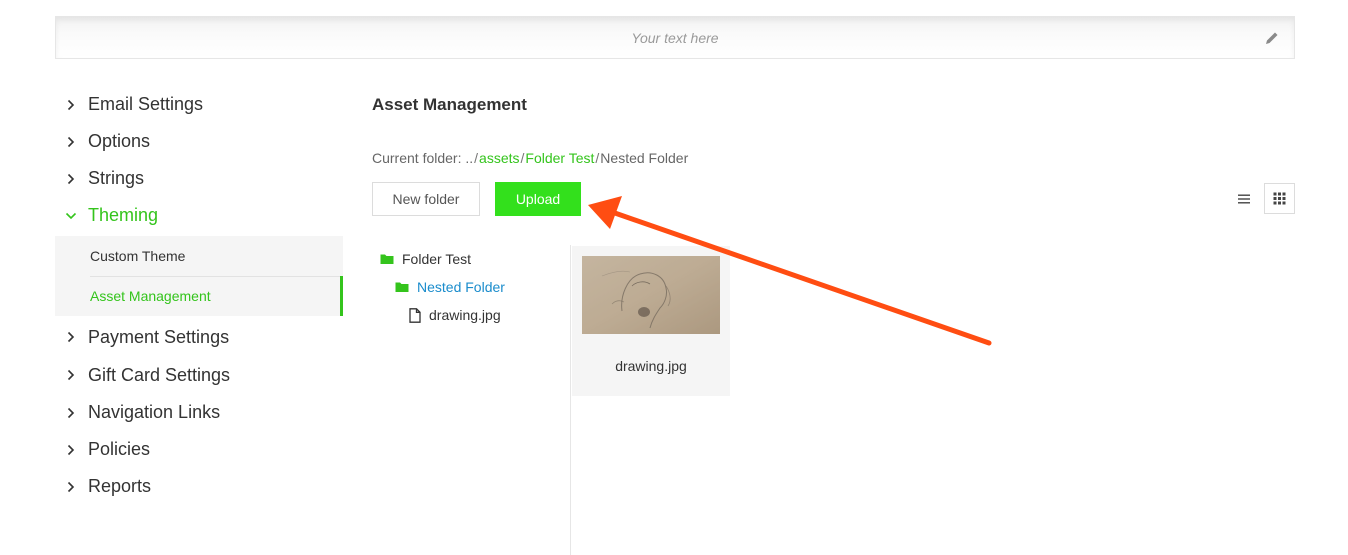 The image size is (1348, 555). I want to click on sidebar-item-payment-settings: Payment Settings, so click(199, 337).